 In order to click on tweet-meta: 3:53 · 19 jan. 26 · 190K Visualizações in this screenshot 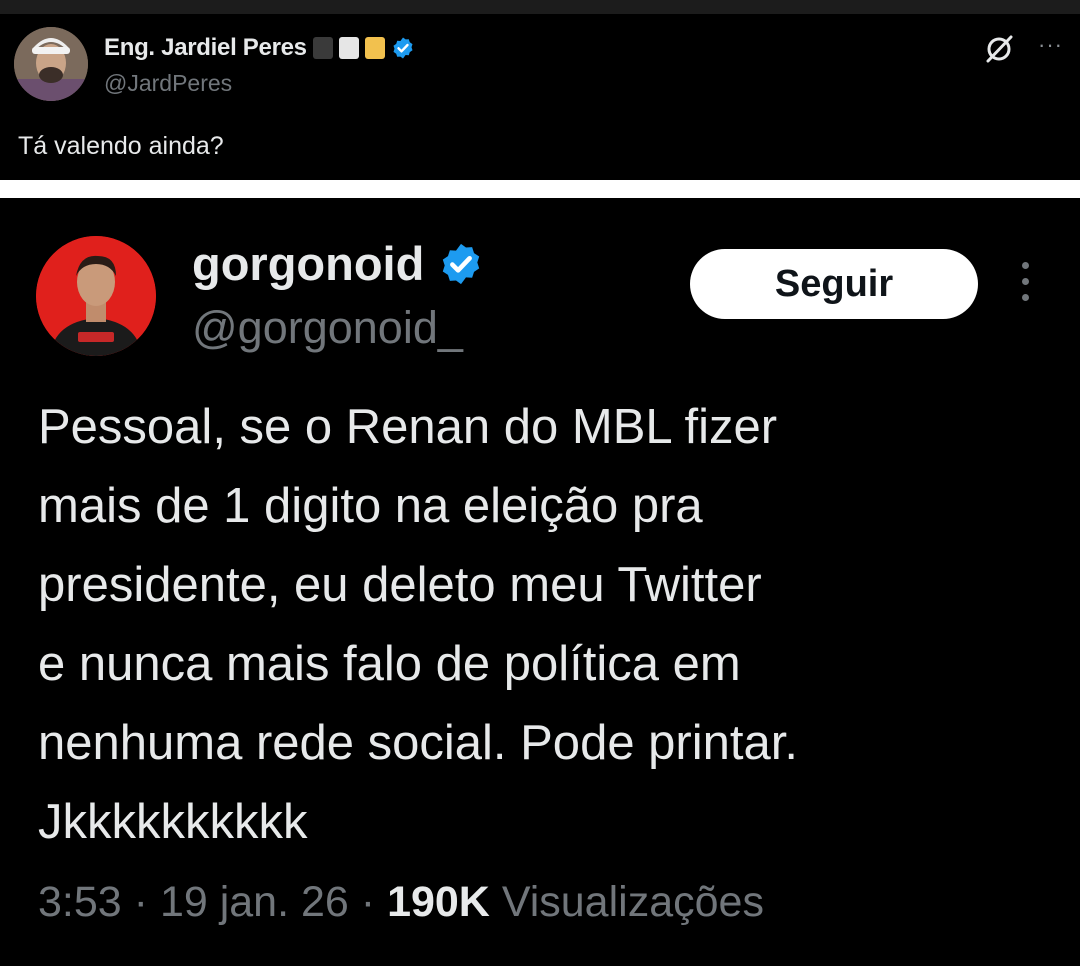, I will do `click(401, 902)`.